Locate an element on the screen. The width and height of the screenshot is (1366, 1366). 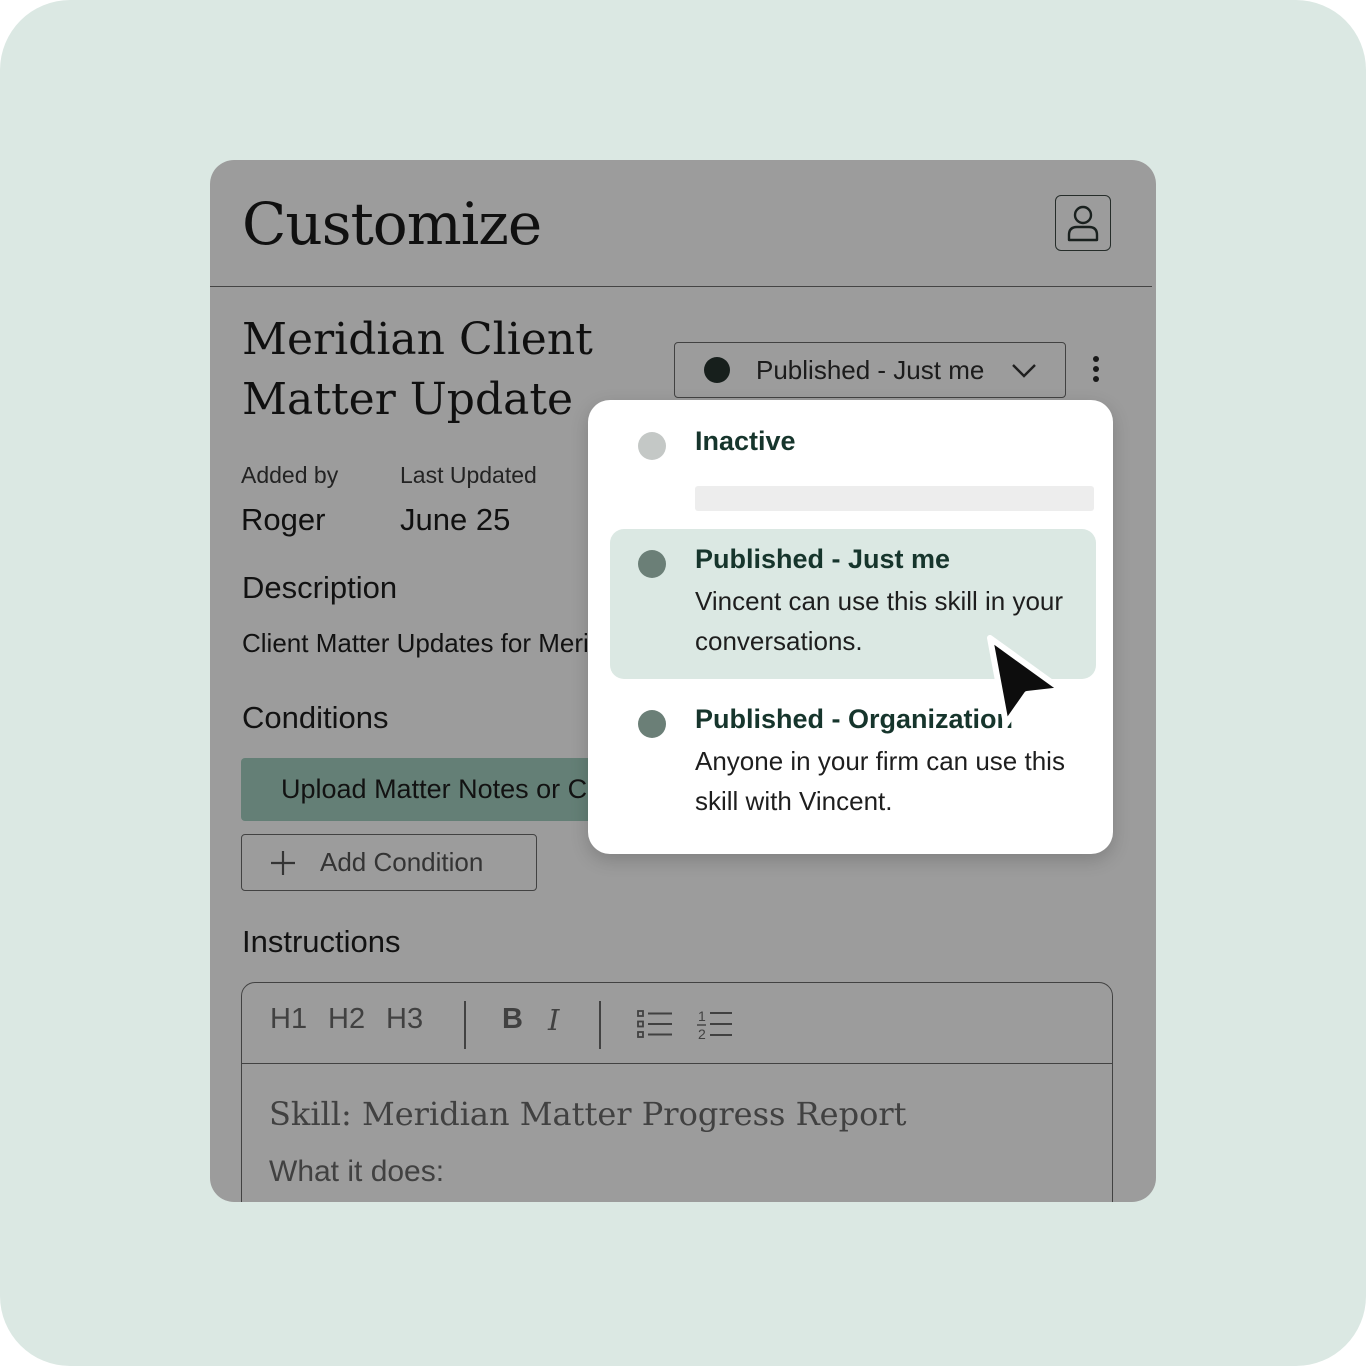
status-option-inactive: Inactive is located at coordinates (853, 462).